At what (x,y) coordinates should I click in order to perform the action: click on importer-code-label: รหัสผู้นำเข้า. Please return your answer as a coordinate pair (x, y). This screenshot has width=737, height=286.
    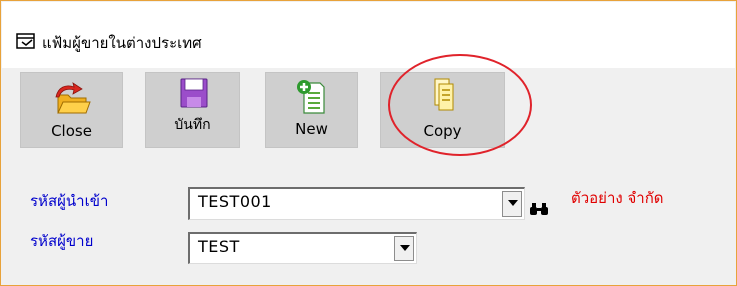
    Looking at the image, I should click on (69, 201).